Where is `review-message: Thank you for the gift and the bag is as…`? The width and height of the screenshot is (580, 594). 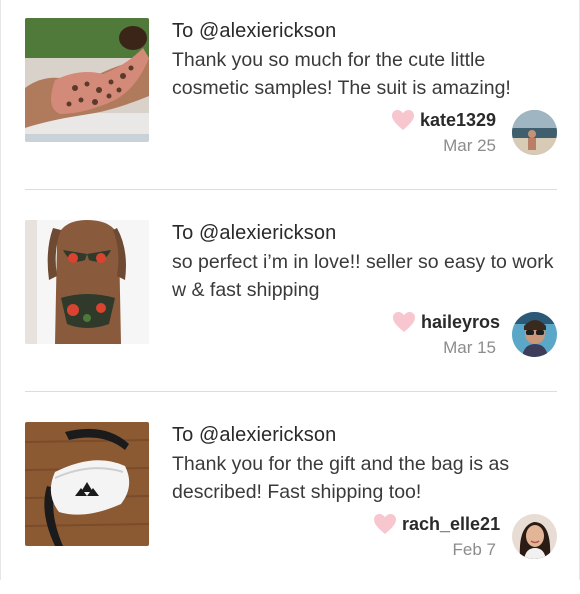
review-message: Thank you for the gift and the bag is as… is located at coordinates (341, 478).